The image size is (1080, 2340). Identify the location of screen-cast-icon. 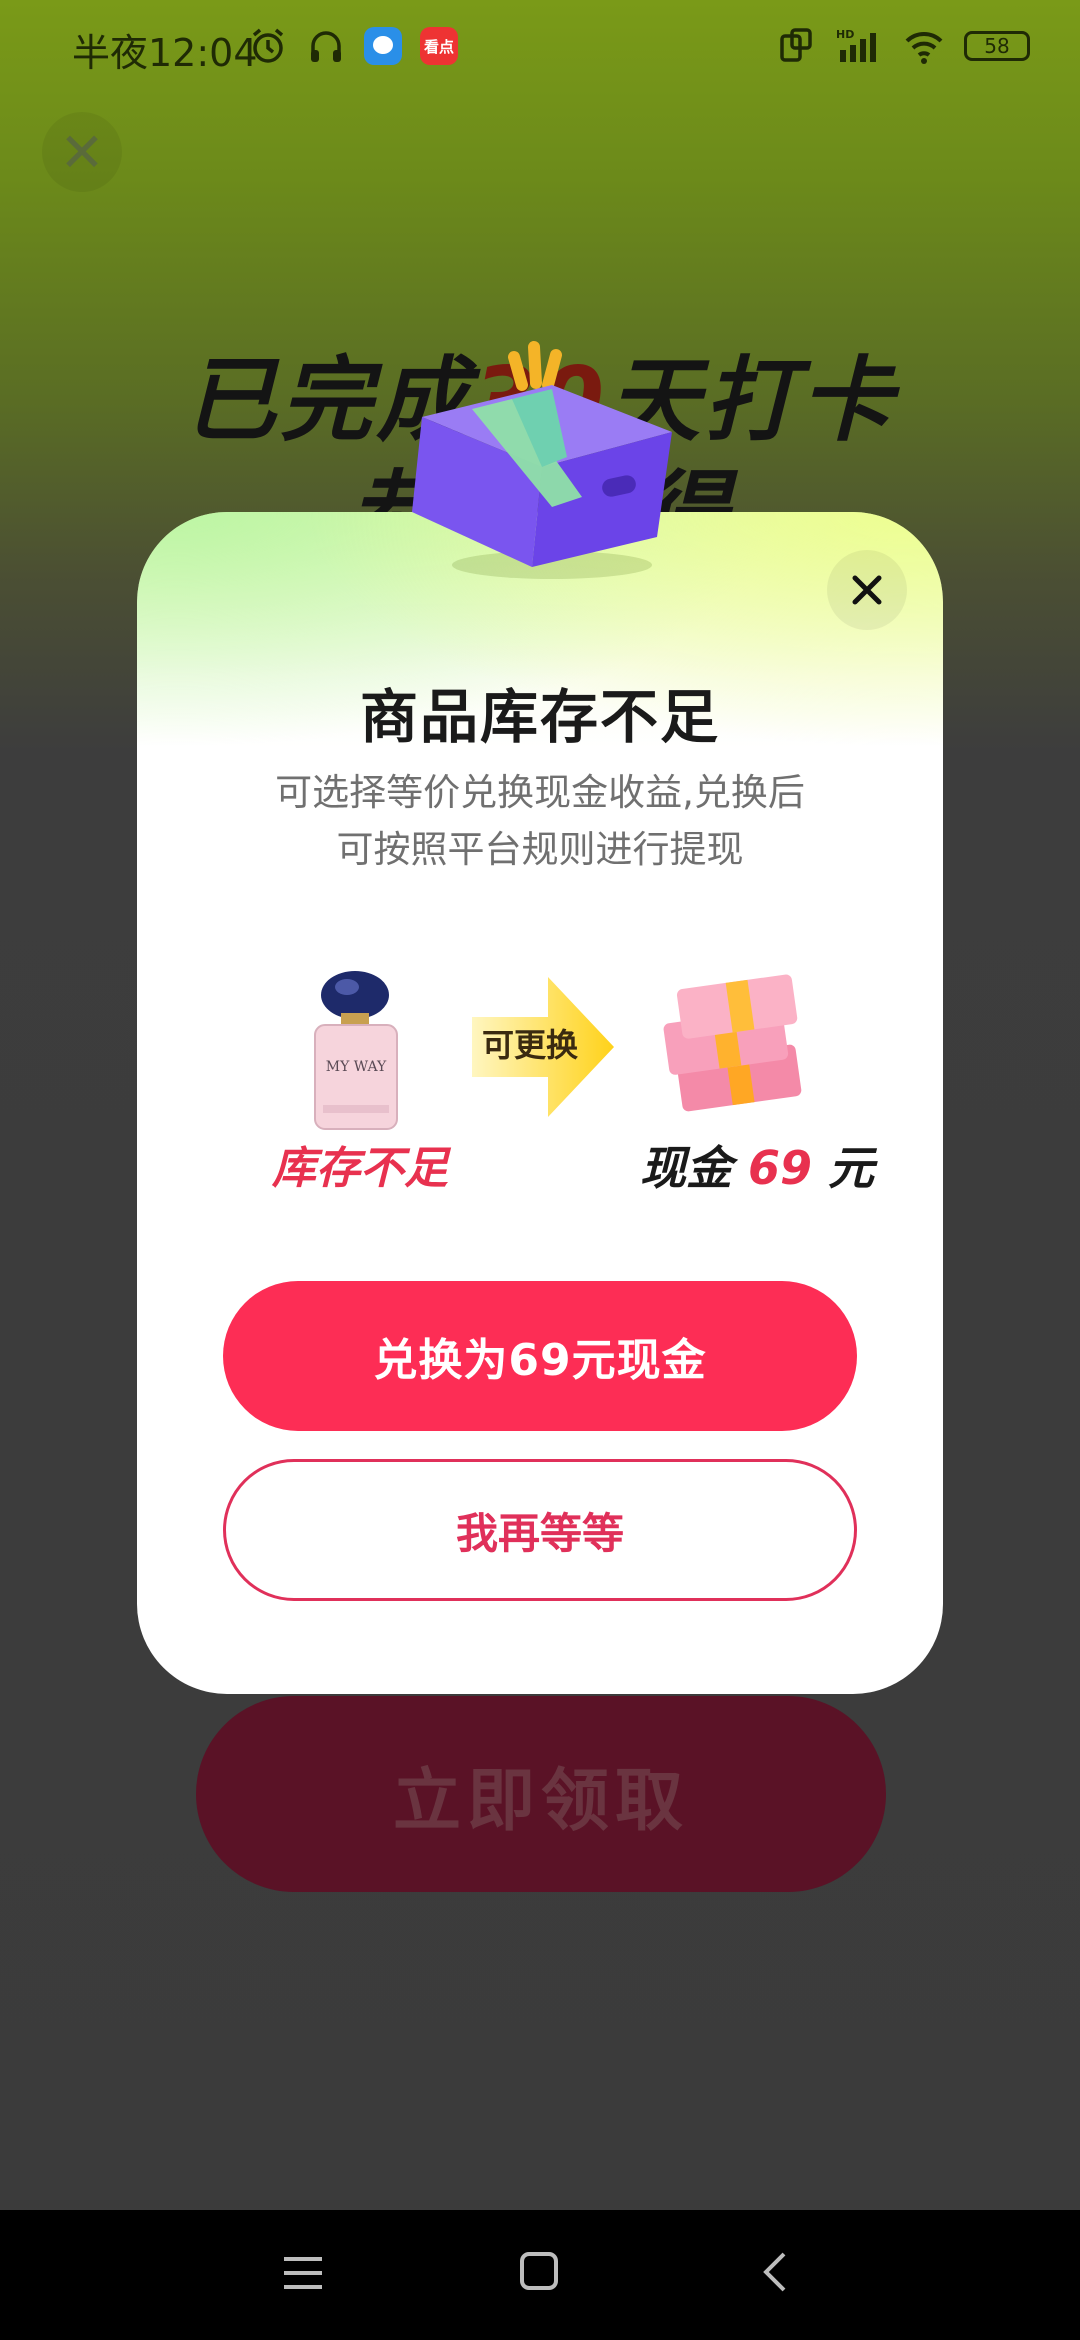
(796, 45).